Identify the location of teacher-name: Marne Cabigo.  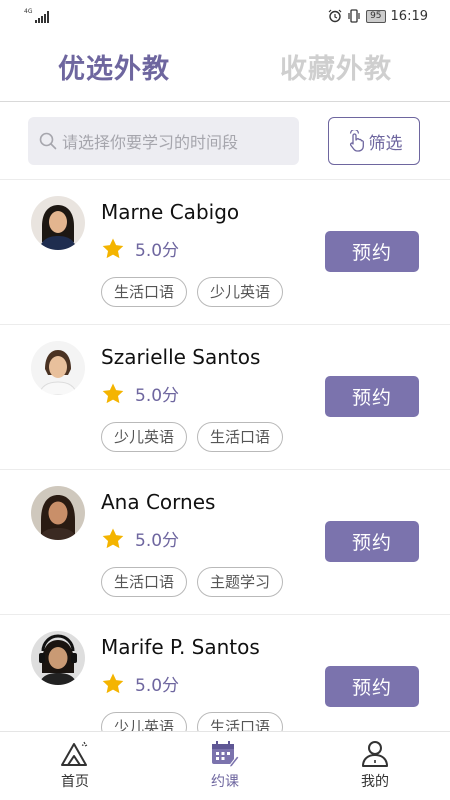
(170, 212).